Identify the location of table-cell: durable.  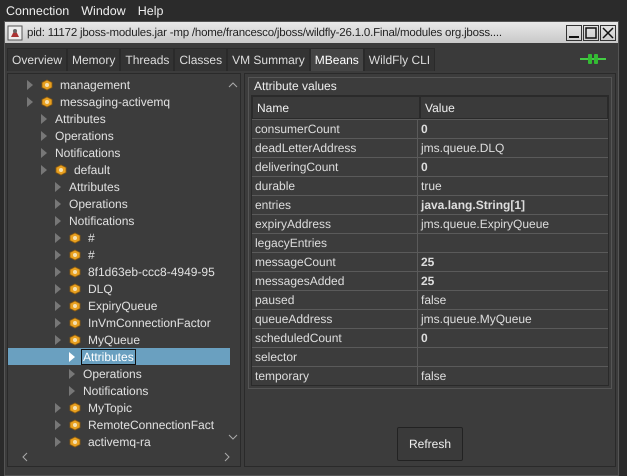
(335, 186).